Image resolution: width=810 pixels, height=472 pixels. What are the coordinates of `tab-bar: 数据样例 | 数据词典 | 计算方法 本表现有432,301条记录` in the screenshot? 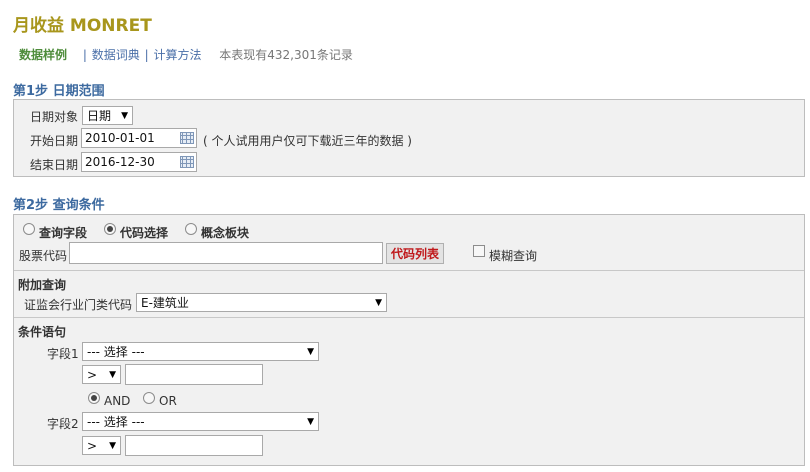 It's located at (186, 54).